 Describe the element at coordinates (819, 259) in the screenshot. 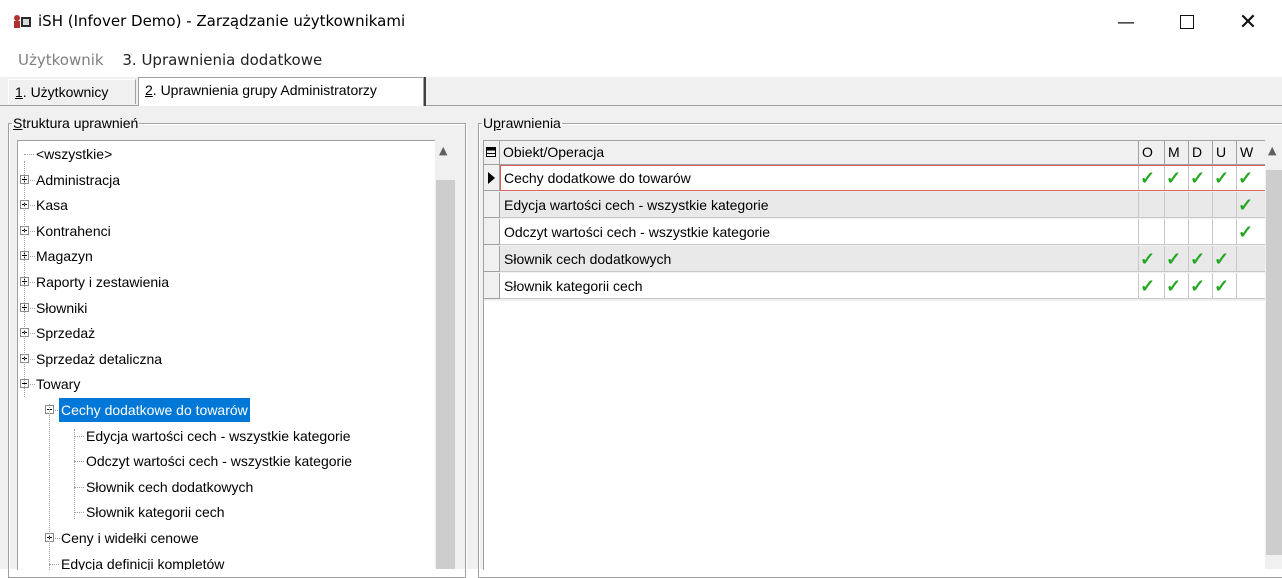

I see `object-name-cell: Słownik cech dodatkowych` at that location.